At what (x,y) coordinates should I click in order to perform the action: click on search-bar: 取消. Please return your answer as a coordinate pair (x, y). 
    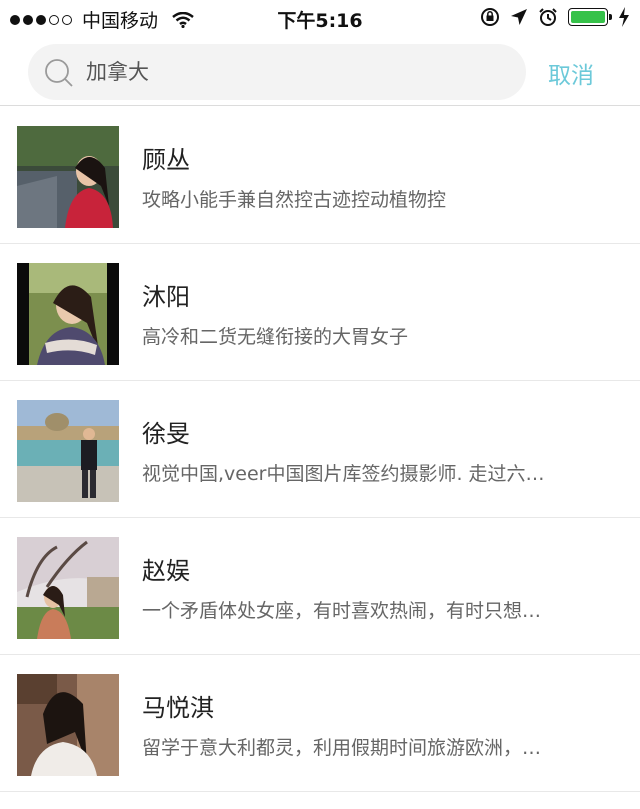
    Looking at the image, I should click on (320, 71).